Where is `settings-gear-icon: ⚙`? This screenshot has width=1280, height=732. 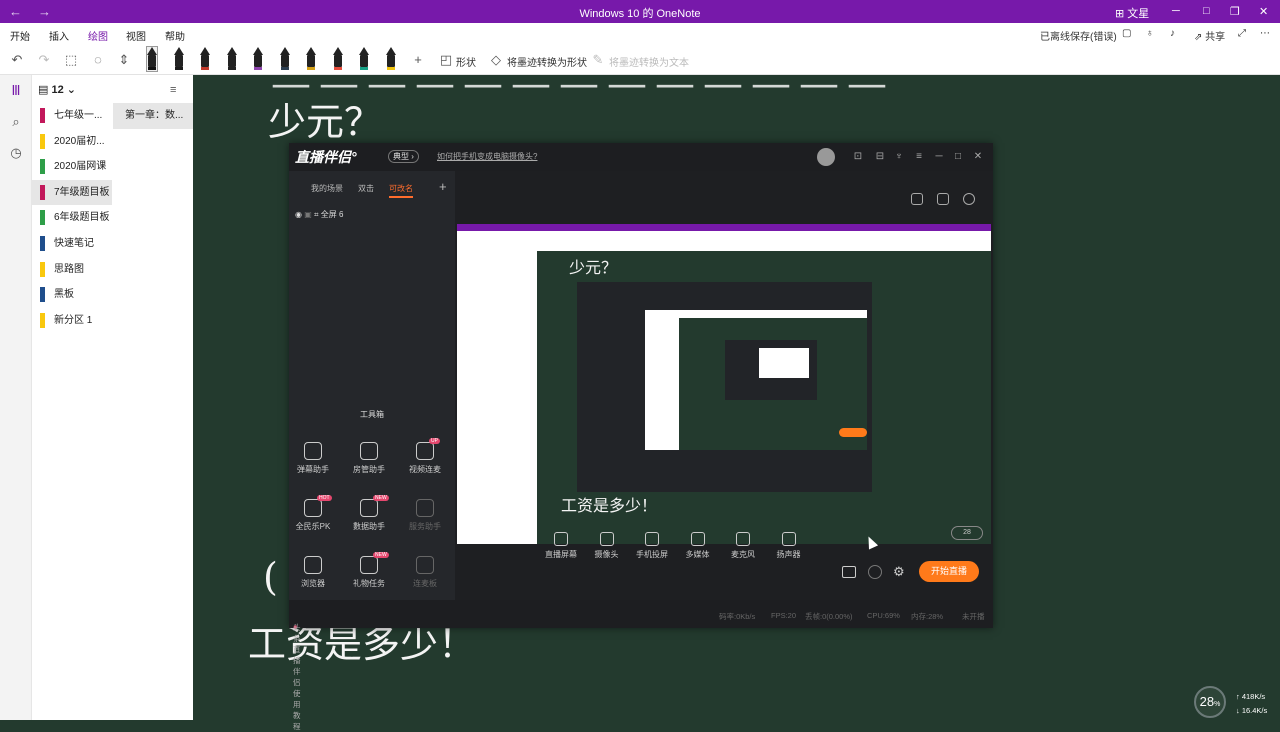 settings-gear-icon: ⚙ is located at coordinates (899, 572).